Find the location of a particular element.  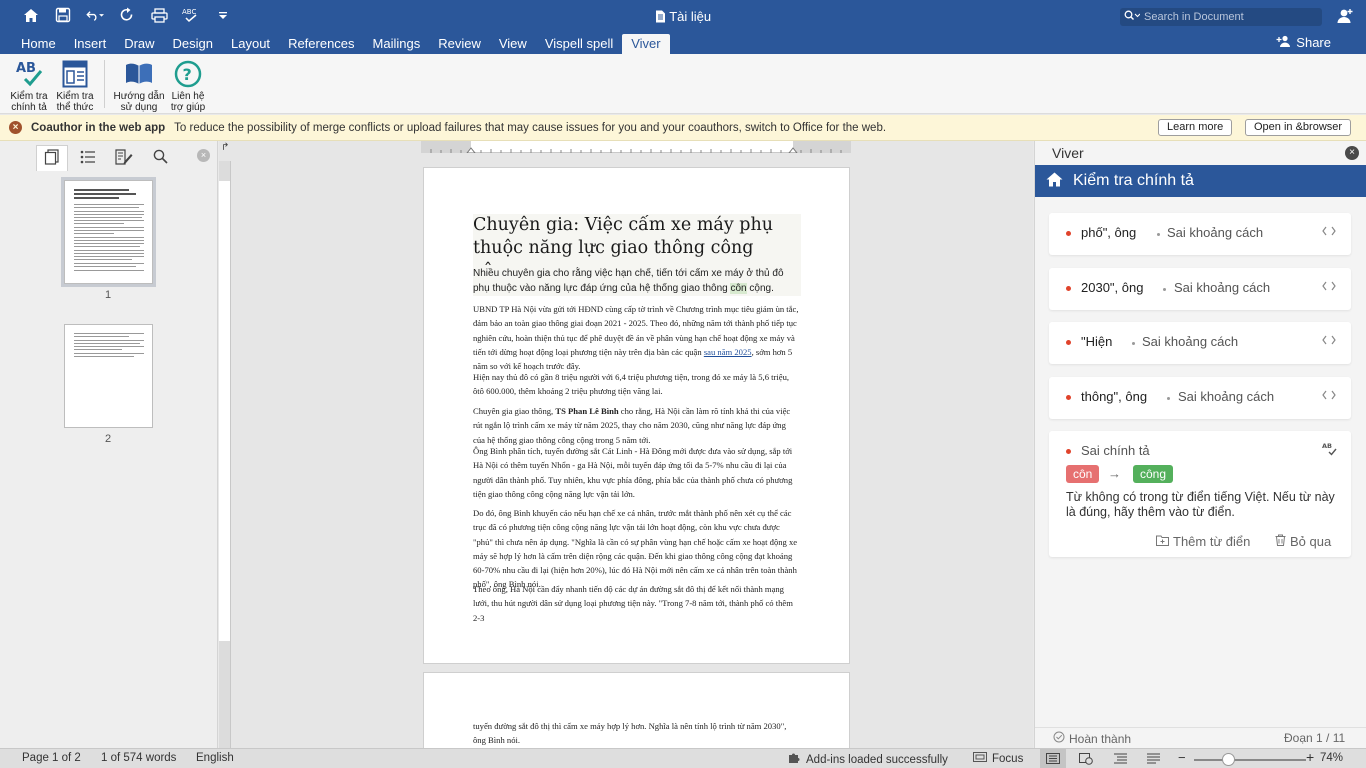

focus-icon is located at coordinates (980, 758).